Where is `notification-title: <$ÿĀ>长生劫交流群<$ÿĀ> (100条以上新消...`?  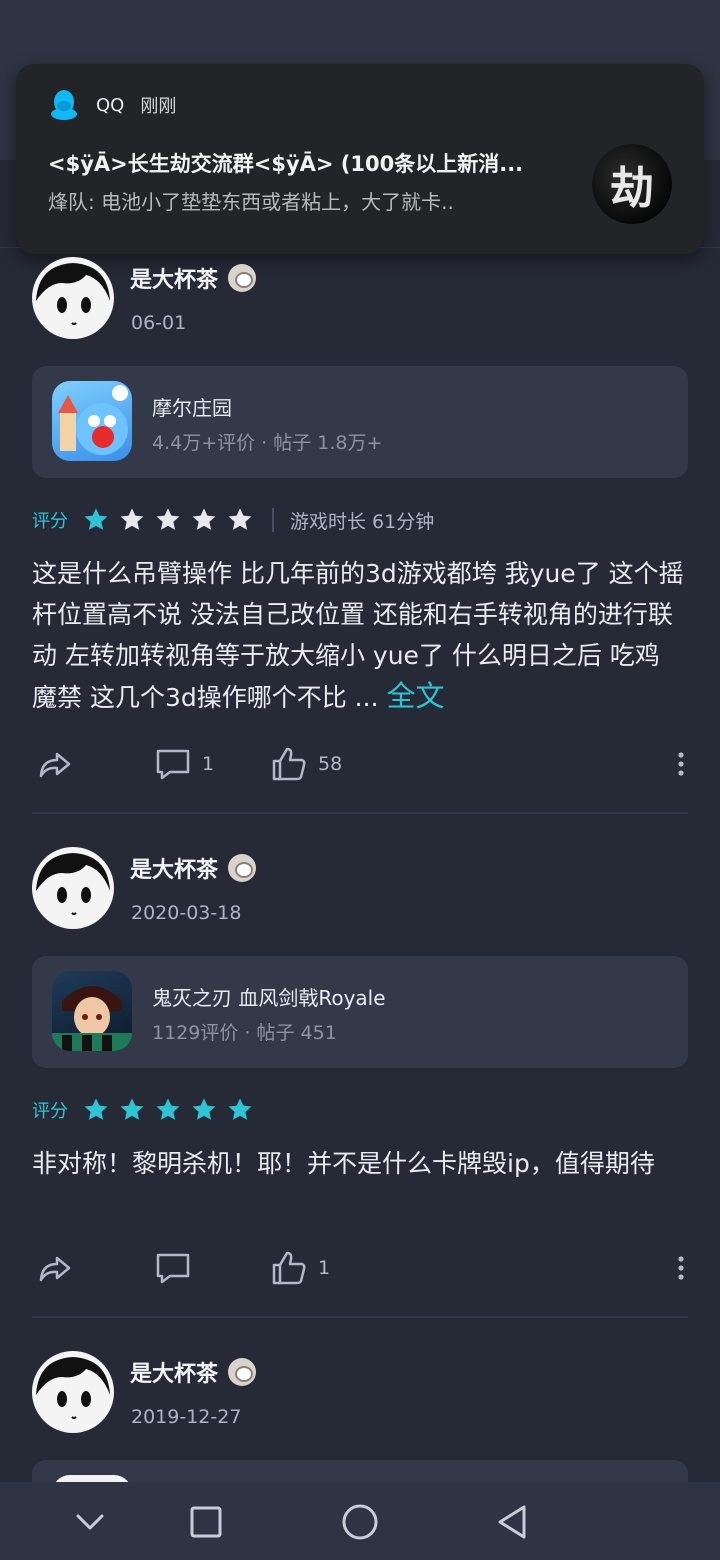 notification-title: <$ÿĀ>长生劫交流群<$ÿĀ> (100条以上新消... is located at coordinates (286, 164).